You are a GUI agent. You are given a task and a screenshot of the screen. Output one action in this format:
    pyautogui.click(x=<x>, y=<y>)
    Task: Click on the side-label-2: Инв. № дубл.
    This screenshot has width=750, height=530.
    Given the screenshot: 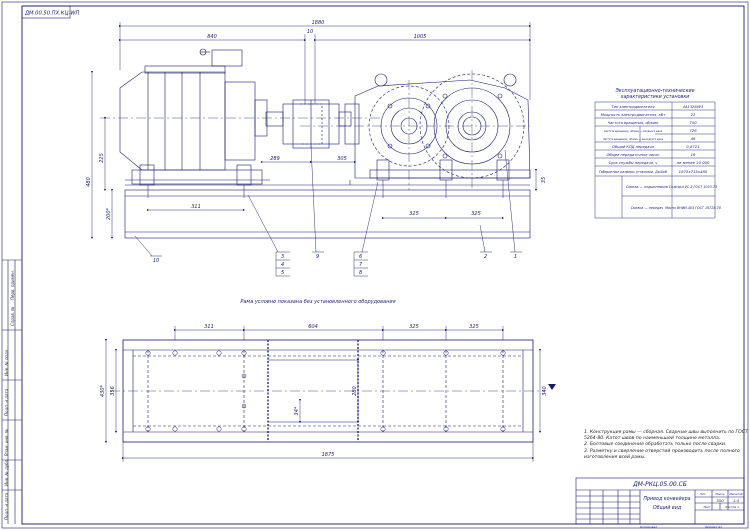 What is the action you would take?
    pyautogui.click(x=6, y=472)
    